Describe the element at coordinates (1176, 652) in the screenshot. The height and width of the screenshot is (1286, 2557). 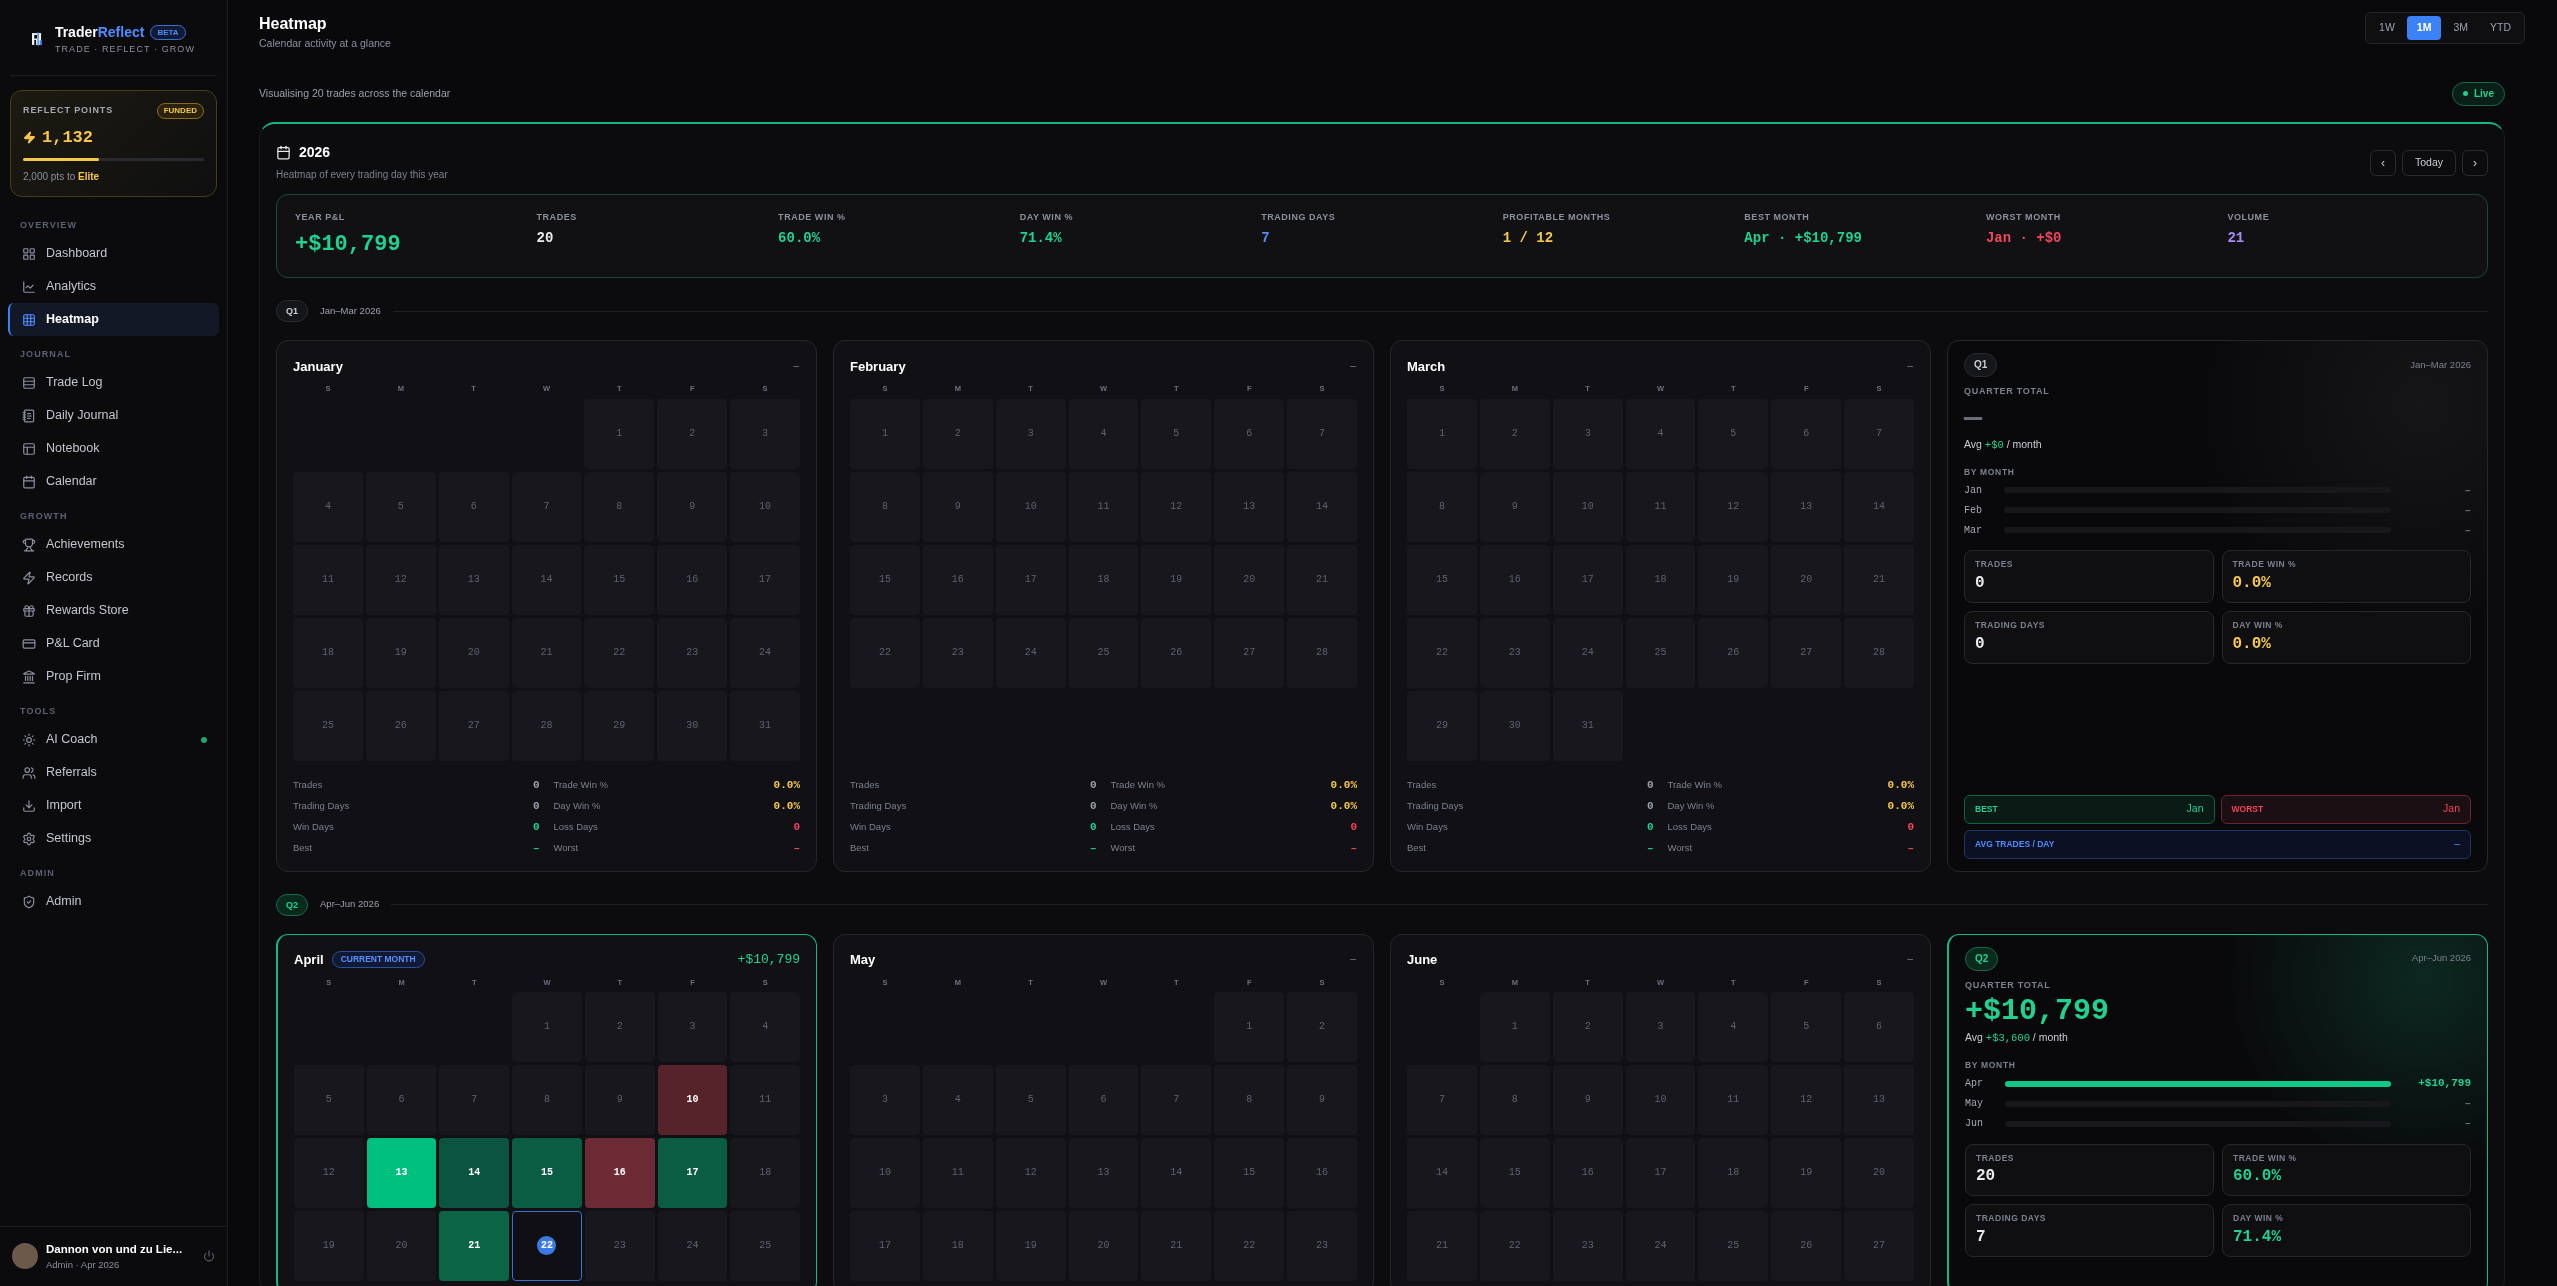
I see `day-cell: 26` at that location.